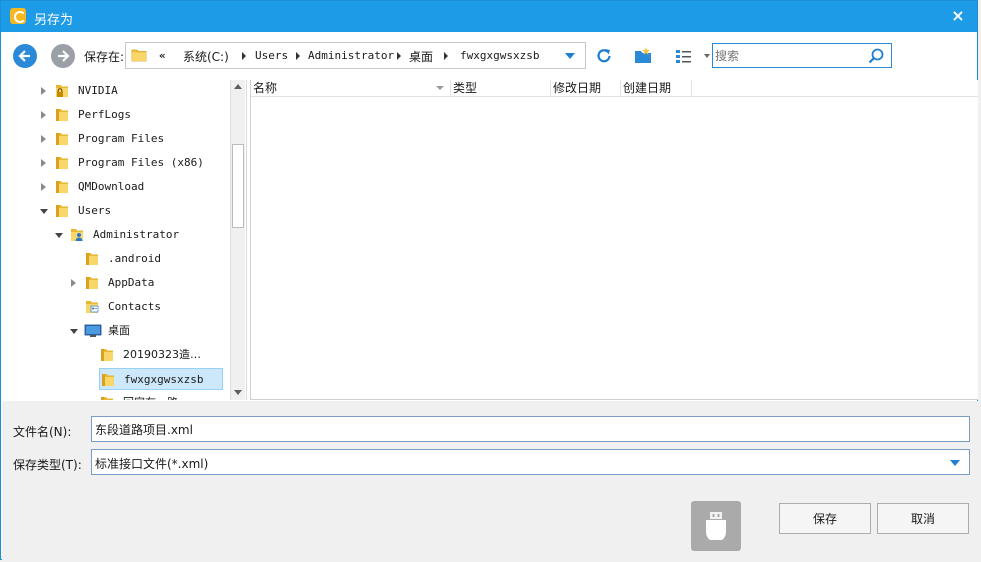  What do you see at coordinates (111, 186) in the screenshot?
I see `tree-item-label: QMDownload` at bounding box center [111, 186].